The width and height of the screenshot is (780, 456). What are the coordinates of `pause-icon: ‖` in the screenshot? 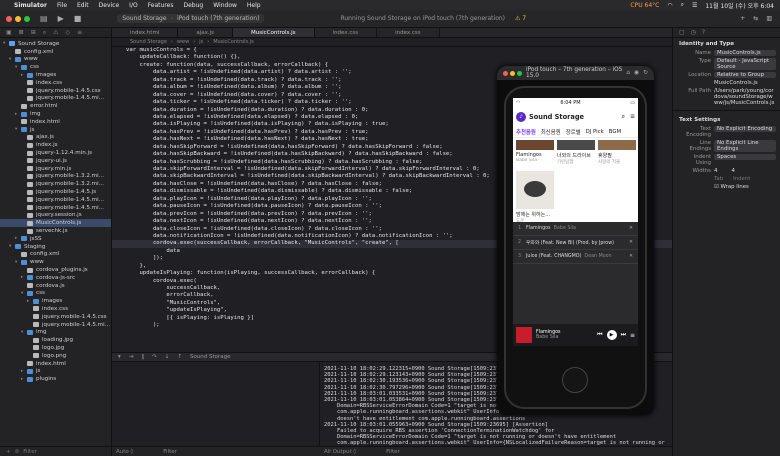 It's located at (142, 357).